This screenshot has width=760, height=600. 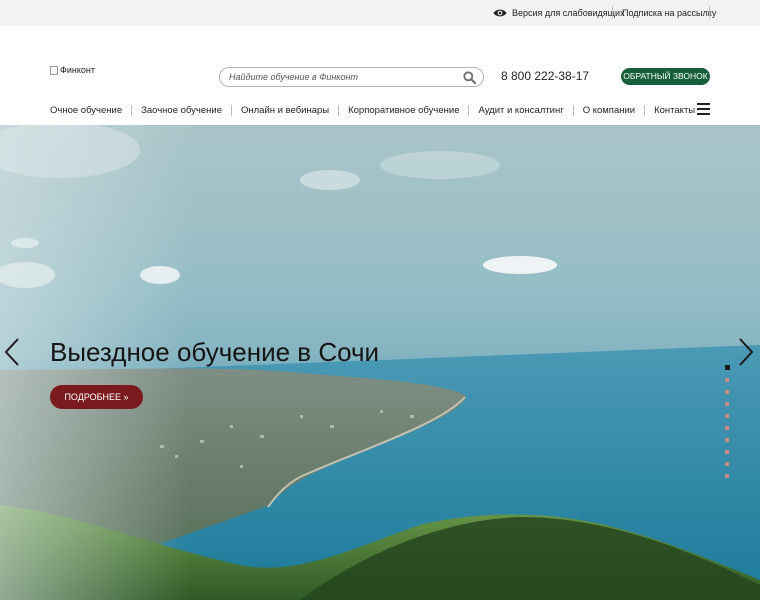 What do you see at coordinates (341, 77) in the screenshot?
I see `search-input` at bounding box center [341, 77].